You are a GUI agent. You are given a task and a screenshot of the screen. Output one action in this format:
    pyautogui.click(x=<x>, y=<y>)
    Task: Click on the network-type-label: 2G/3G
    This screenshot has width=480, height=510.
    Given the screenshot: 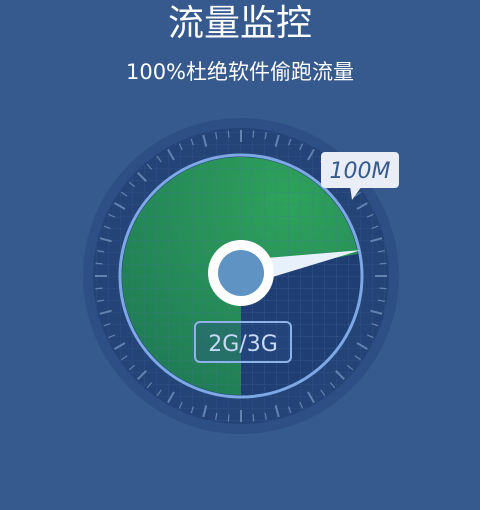 What is the action you would take?
    pyautogui.click(x=243, y=344)
    